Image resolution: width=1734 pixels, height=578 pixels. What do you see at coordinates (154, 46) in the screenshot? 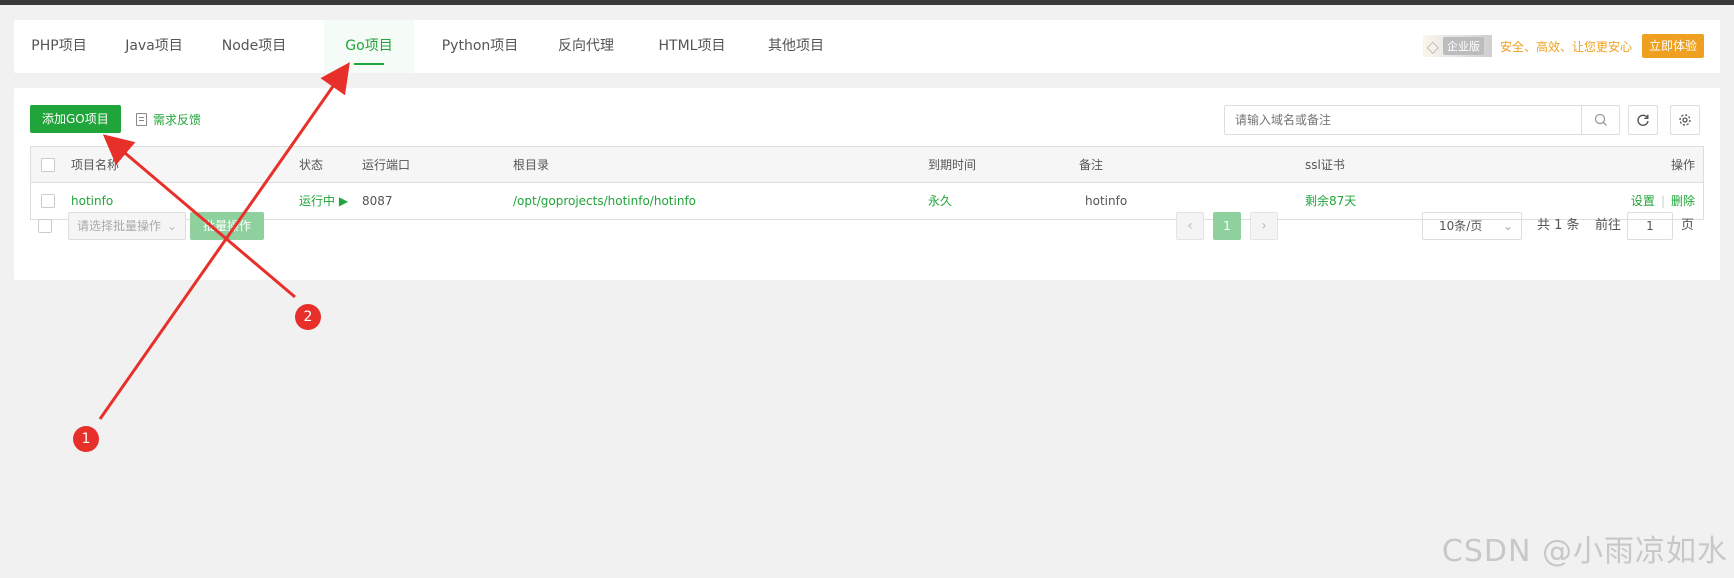
I see `tab-java: Java项目` at bounding box center [154, 46].